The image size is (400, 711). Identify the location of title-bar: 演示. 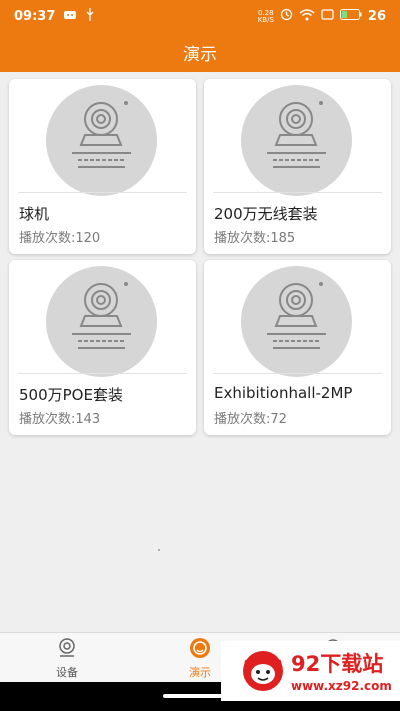
(200, 52).